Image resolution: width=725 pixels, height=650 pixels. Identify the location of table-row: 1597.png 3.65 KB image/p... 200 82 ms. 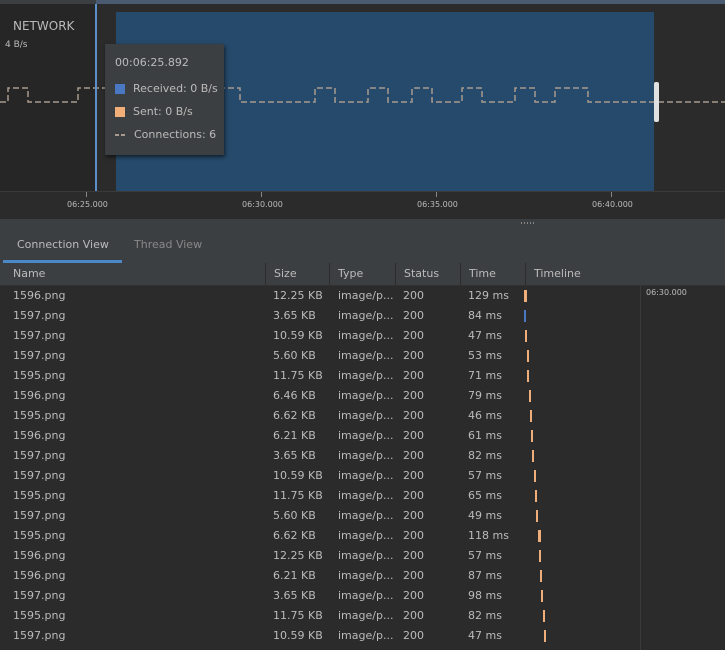
(320, 456).